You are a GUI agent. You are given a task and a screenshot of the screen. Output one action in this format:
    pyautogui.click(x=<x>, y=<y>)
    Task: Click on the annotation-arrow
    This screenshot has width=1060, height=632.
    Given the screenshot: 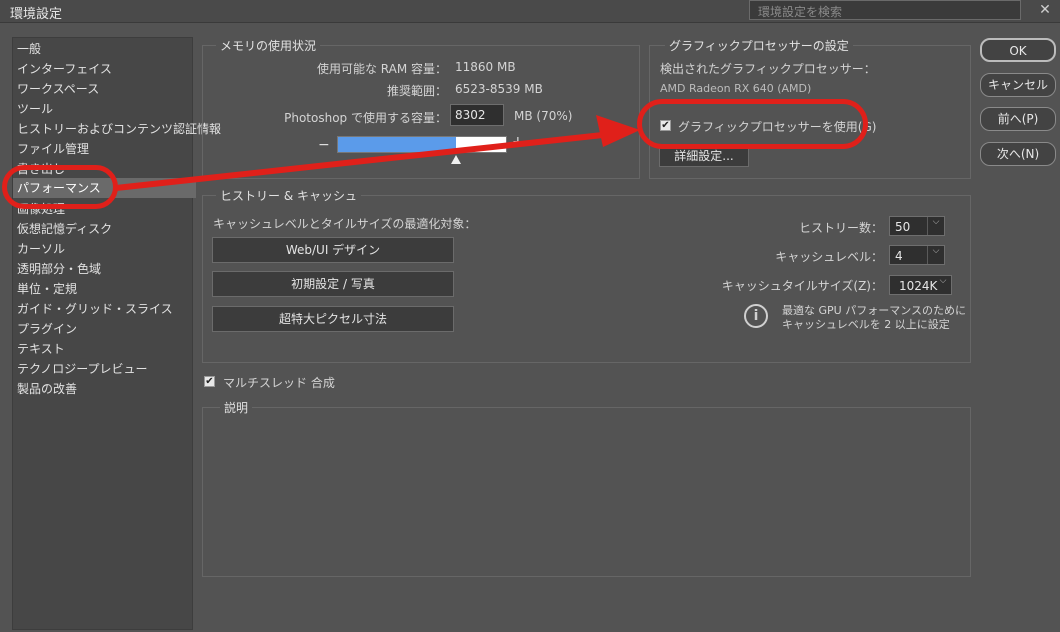 What is the action you would take?
    pyautogui.click(x=376, y=153)
    